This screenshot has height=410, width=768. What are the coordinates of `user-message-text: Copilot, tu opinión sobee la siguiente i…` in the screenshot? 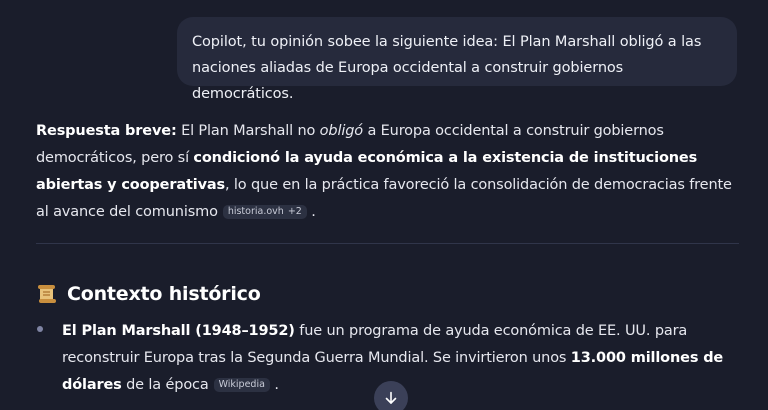 It's located at (447, 68).